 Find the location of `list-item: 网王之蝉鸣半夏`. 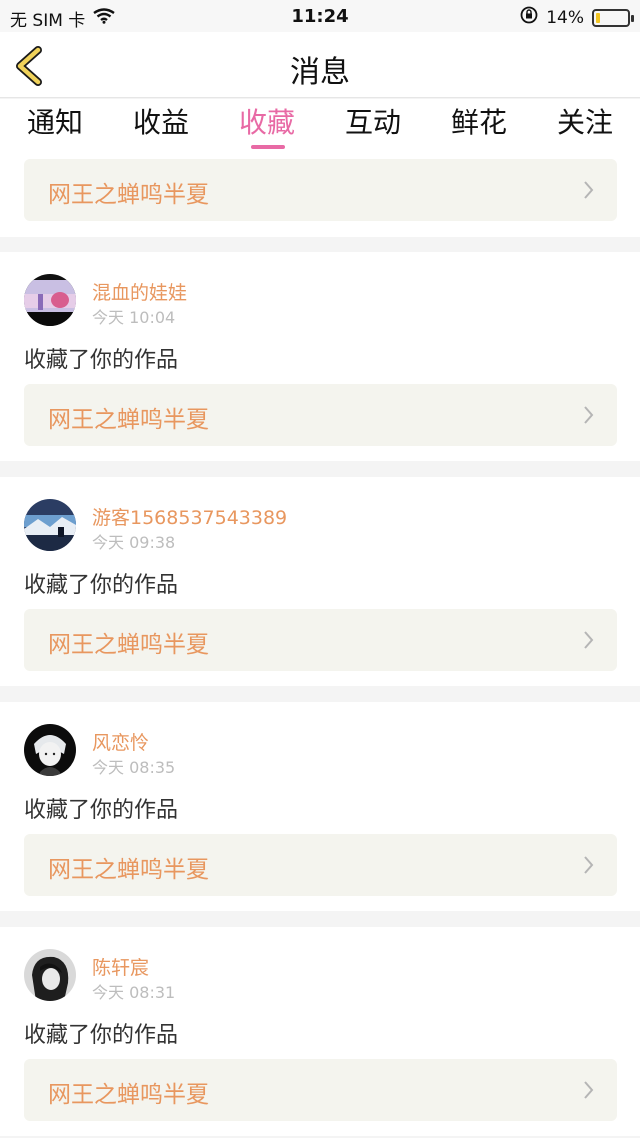

list-item: 网王之蝉鸣半夏 is located at coordinates (320, 197).